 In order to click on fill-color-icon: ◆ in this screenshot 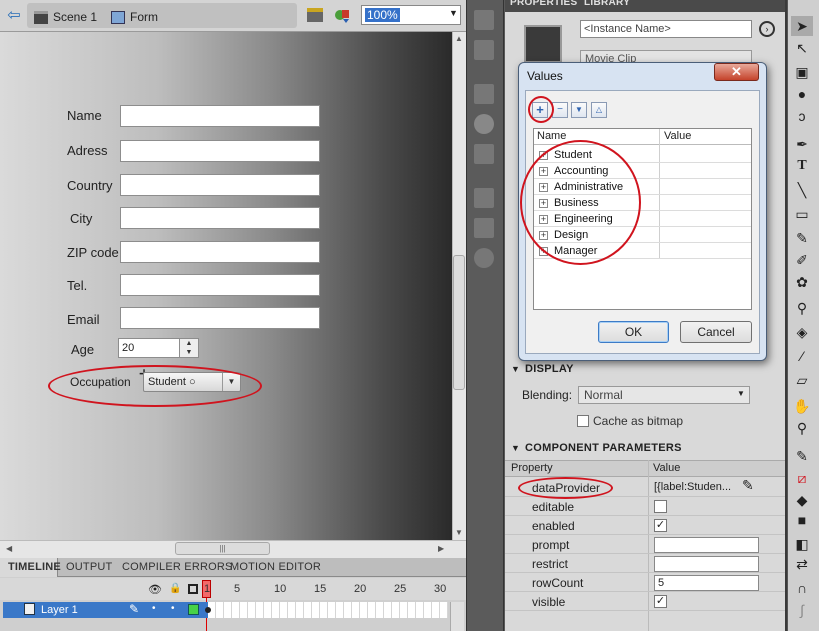, I will do `click(802, 500)`.